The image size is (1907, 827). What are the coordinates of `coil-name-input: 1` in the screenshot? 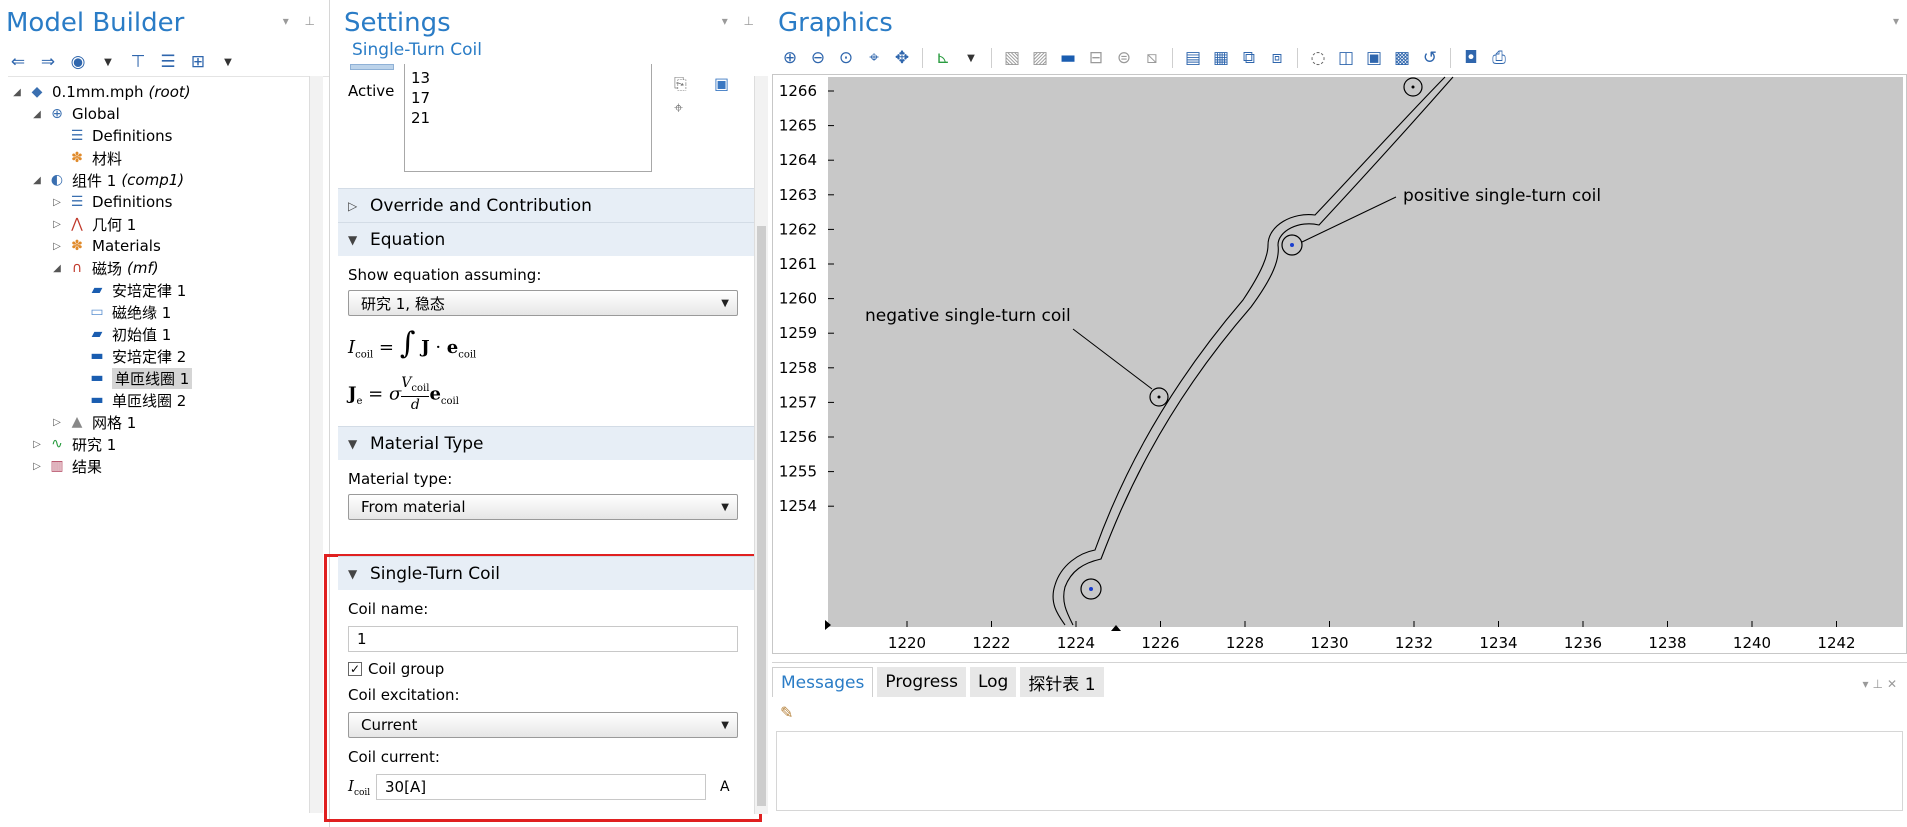 It's located at (543, 639).